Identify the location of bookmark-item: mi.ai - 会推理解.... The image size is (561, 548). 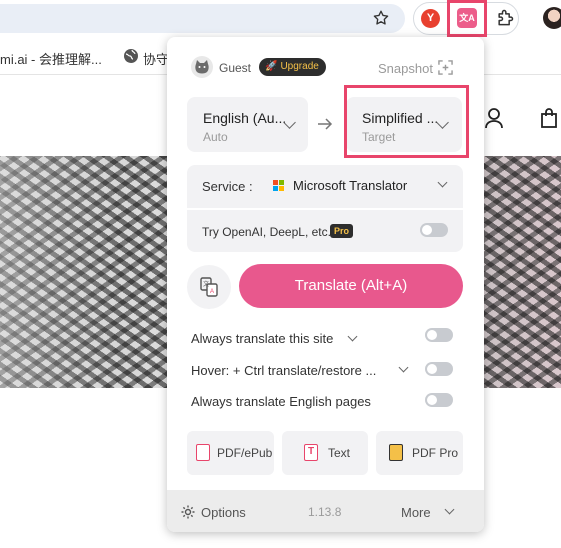
(51, 58).